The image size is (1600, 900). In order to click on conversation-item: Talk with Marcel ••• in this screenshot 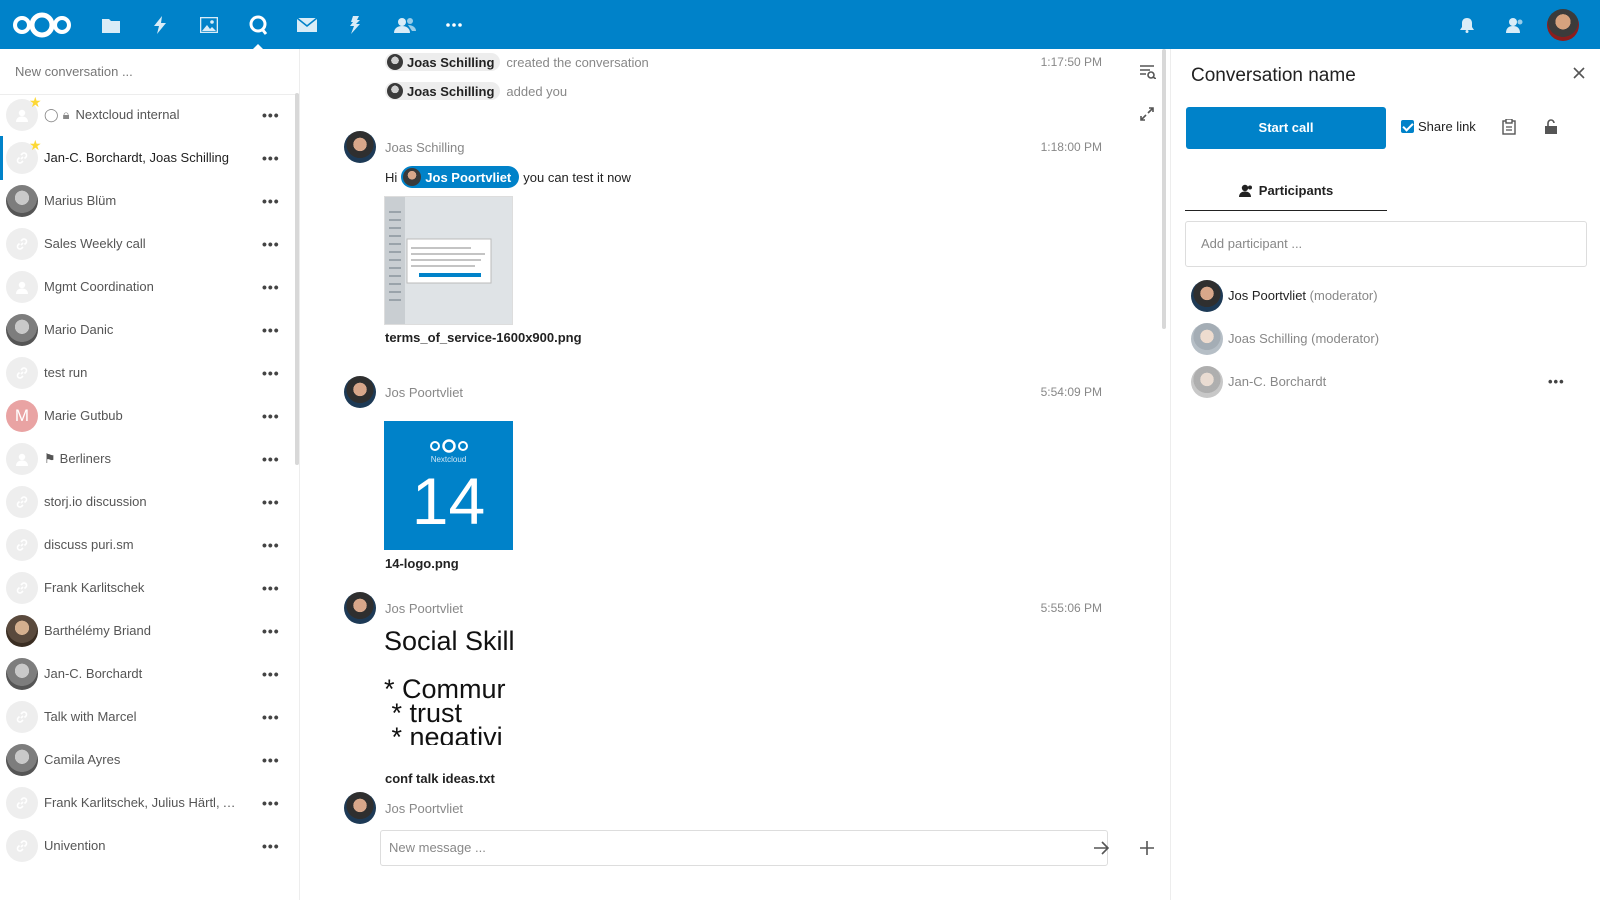, I will do `click(147, 717)`.